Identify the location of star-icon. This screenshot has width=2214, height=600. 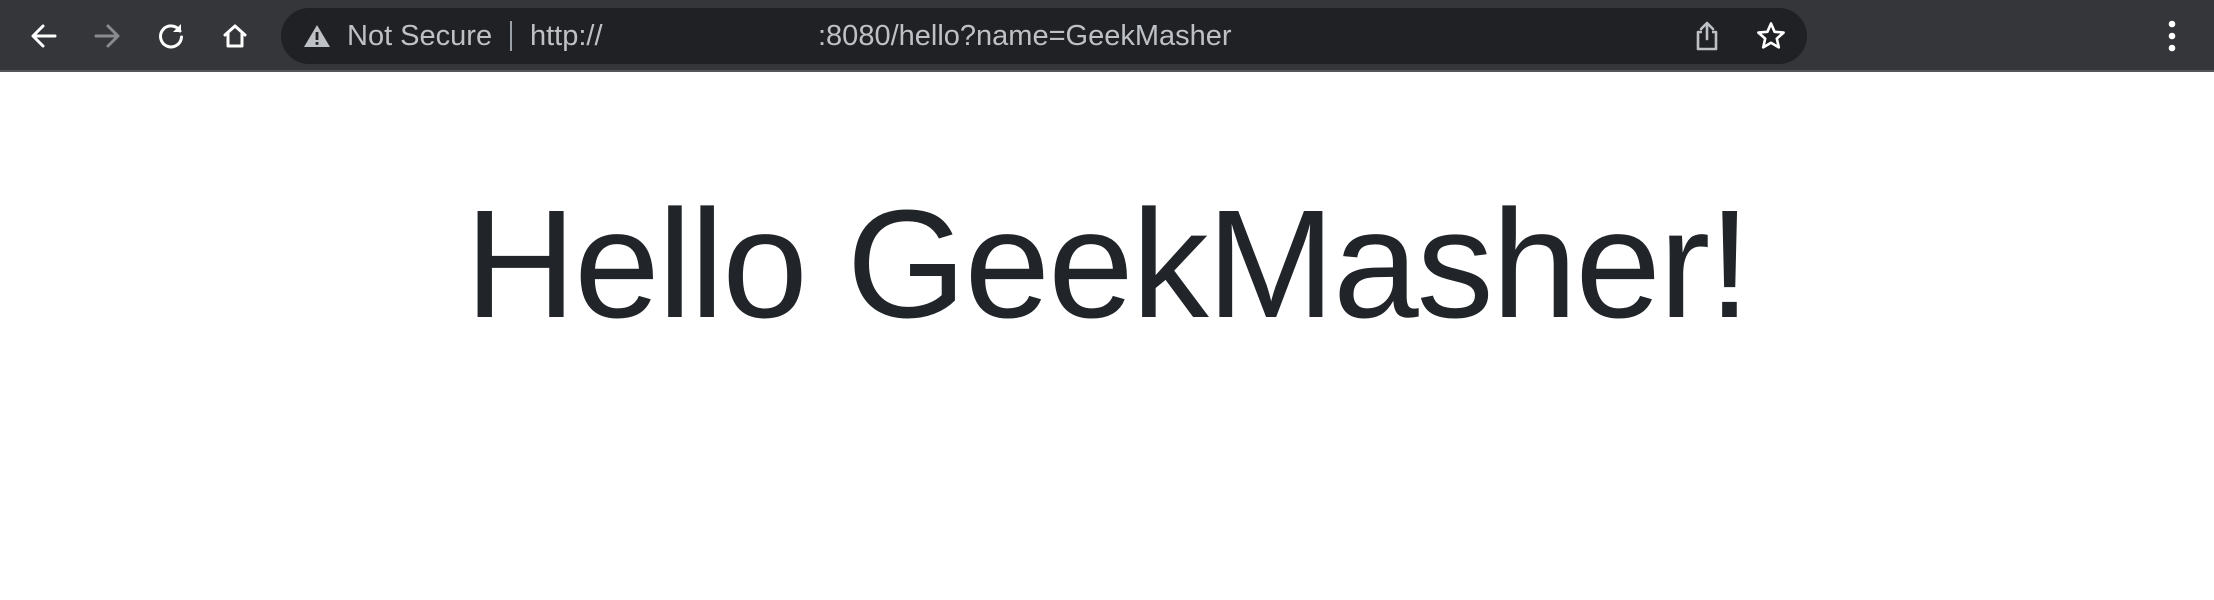
(1771, 35).